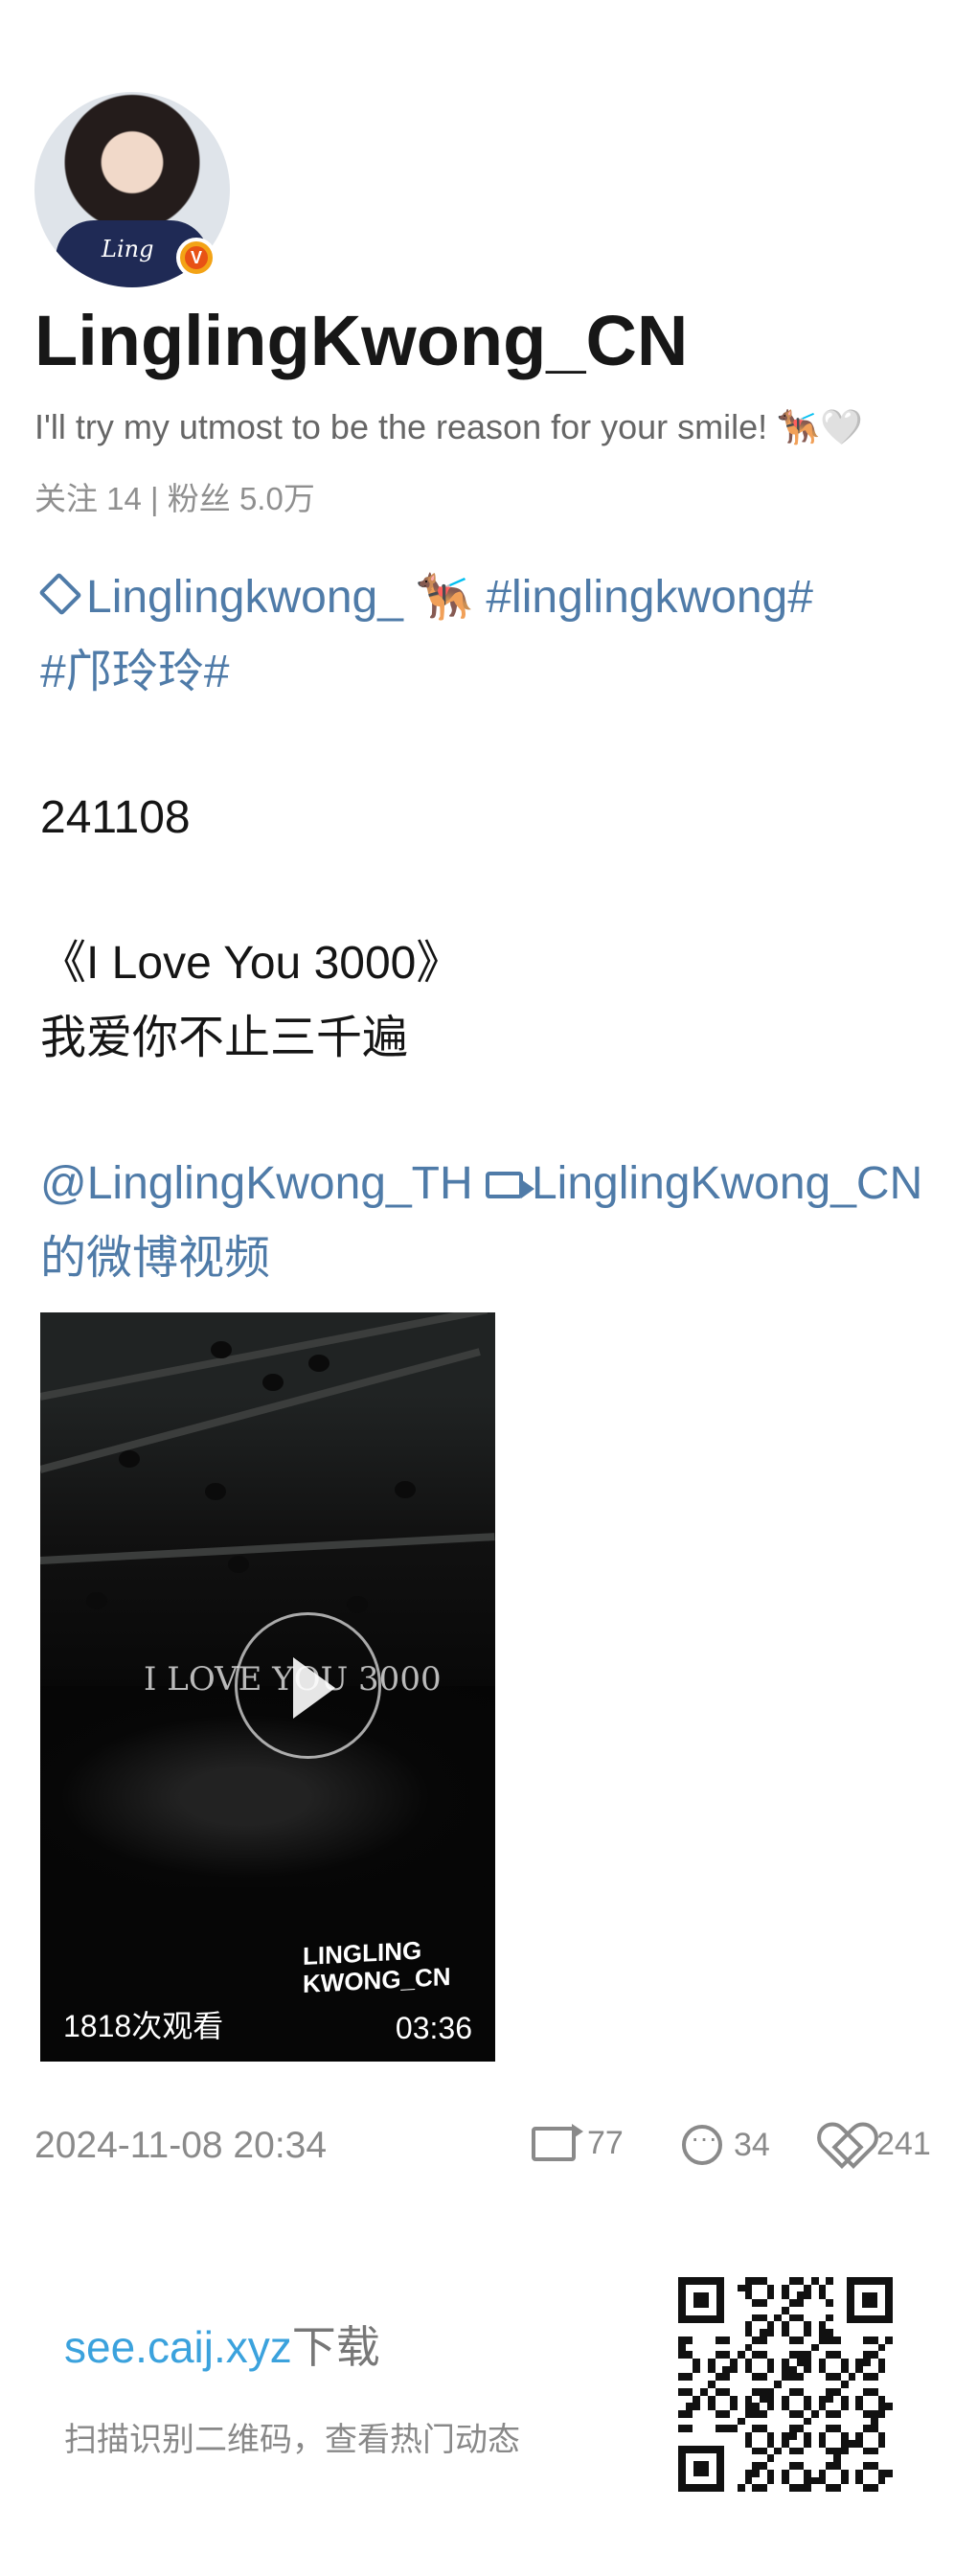 The image size is (977, 2576). What do you see at coordinates (557, 2142) in the screenshot?
I see `repost-icon` at bounding box center [557, 2142].